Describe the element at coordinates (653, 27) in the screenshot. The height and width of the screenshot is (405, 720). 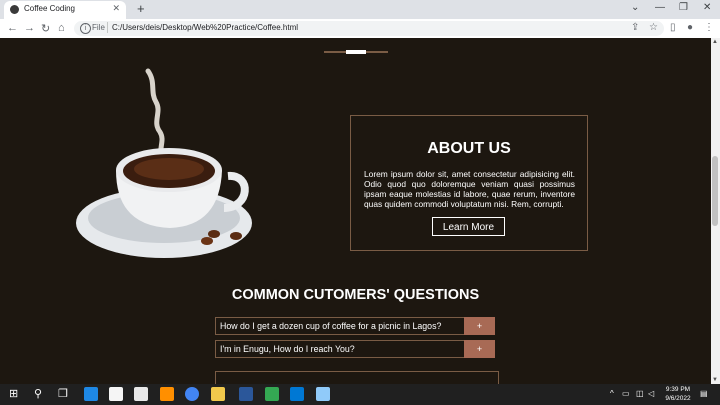
I see `bookmark-star-icon: ☆` at that location.